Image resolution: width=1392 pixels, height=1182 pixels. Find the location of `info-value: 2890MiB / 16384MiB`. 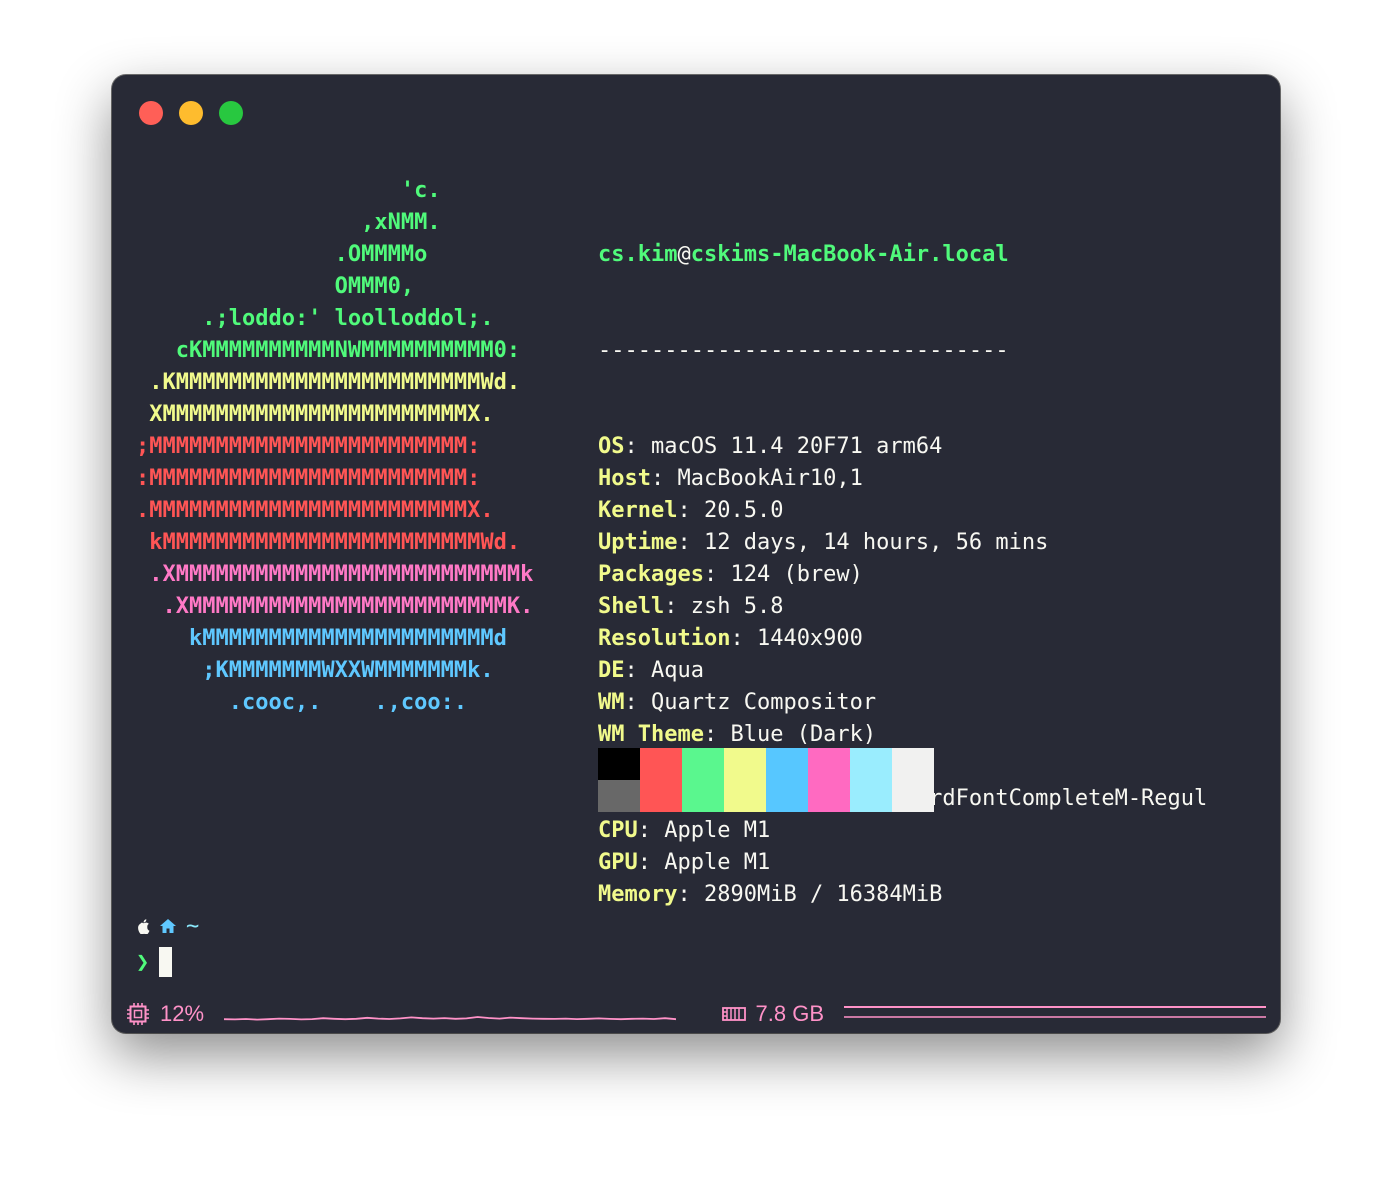

info-value: 2890MiB / 16384MiB is located at coordinates (823, 894).